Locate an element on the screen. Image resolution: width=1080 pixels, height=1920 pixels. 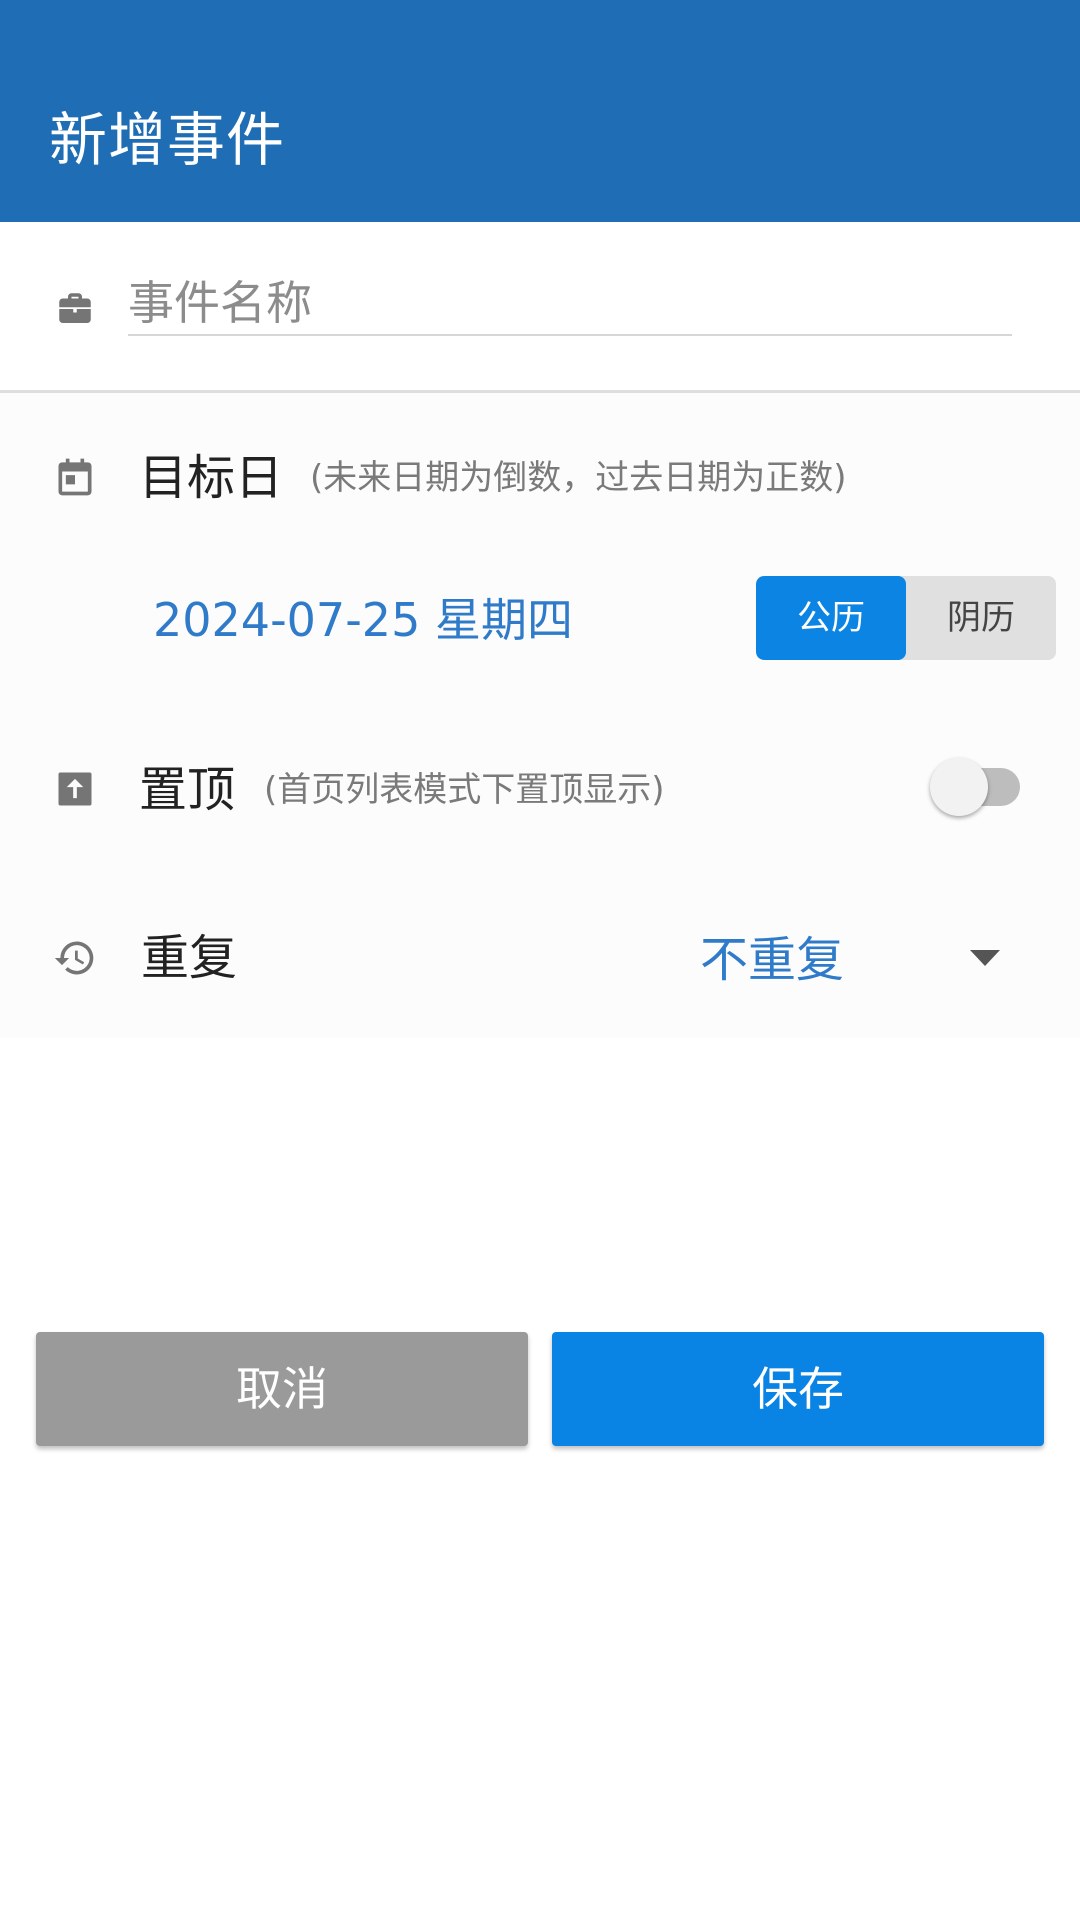
lunar-calendar-option: 阴历 is located at coordinates (981, 618).